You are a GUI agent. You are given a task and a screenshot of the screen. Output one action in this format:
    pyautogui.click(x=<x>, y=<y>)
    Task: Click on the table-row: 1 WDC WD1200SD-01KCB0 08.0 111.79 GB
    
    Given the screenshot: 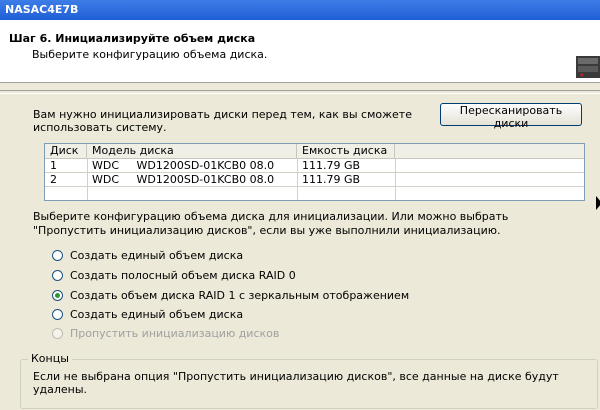 What is the action you would take?
    pyautogui.click(x=314, y=165)
    